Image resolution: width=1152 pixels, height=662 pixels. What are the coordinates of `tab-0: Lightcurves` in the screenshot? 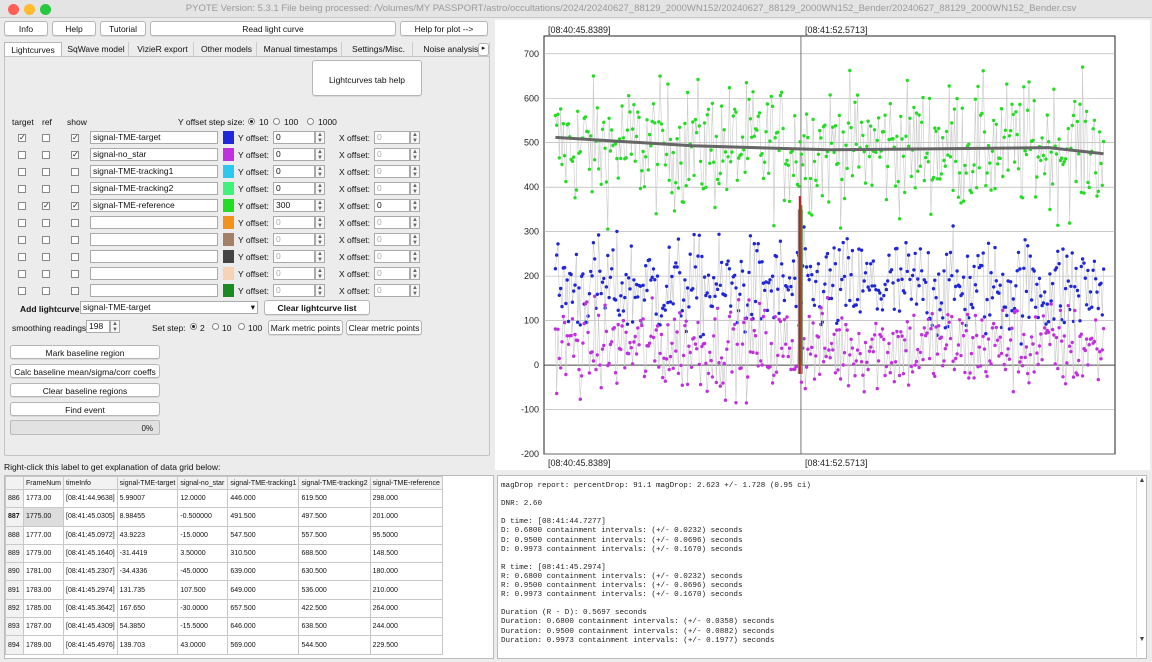 It's located at (33, 49).